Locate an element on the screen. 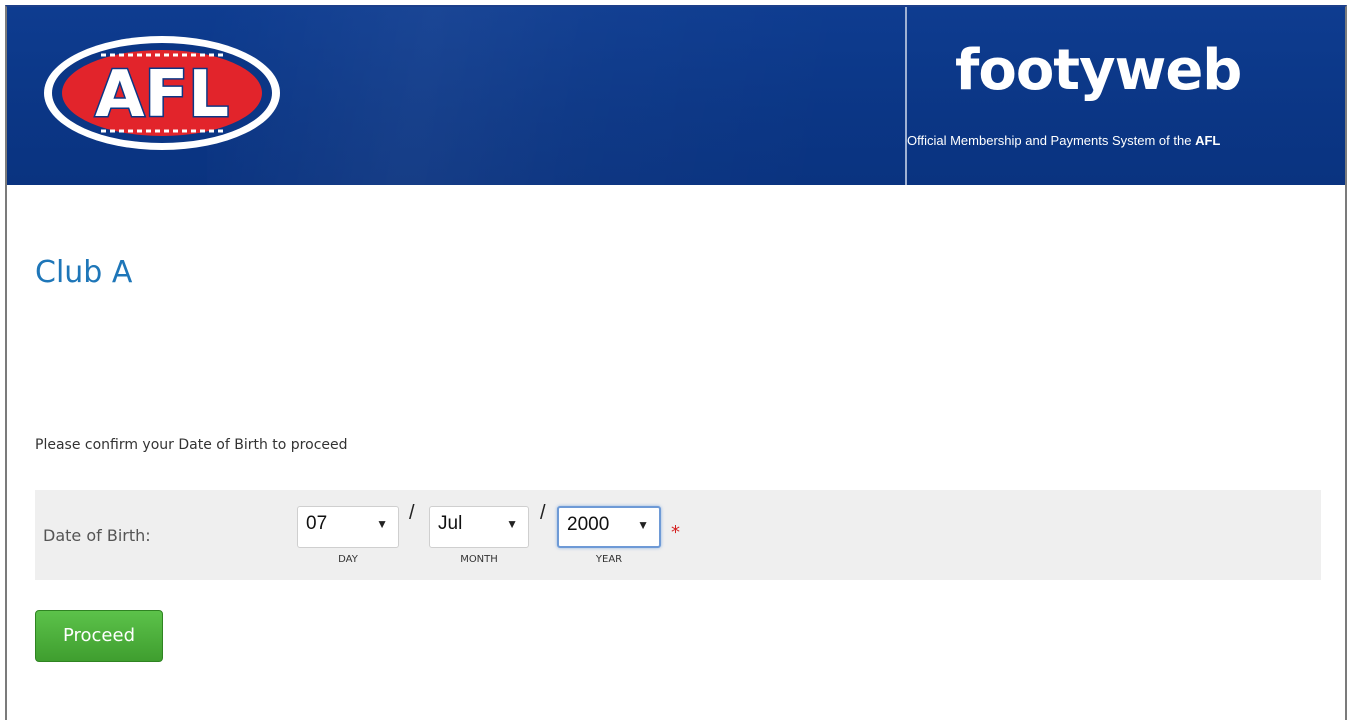  day-value: 07 is located at coordinates (317, 523).